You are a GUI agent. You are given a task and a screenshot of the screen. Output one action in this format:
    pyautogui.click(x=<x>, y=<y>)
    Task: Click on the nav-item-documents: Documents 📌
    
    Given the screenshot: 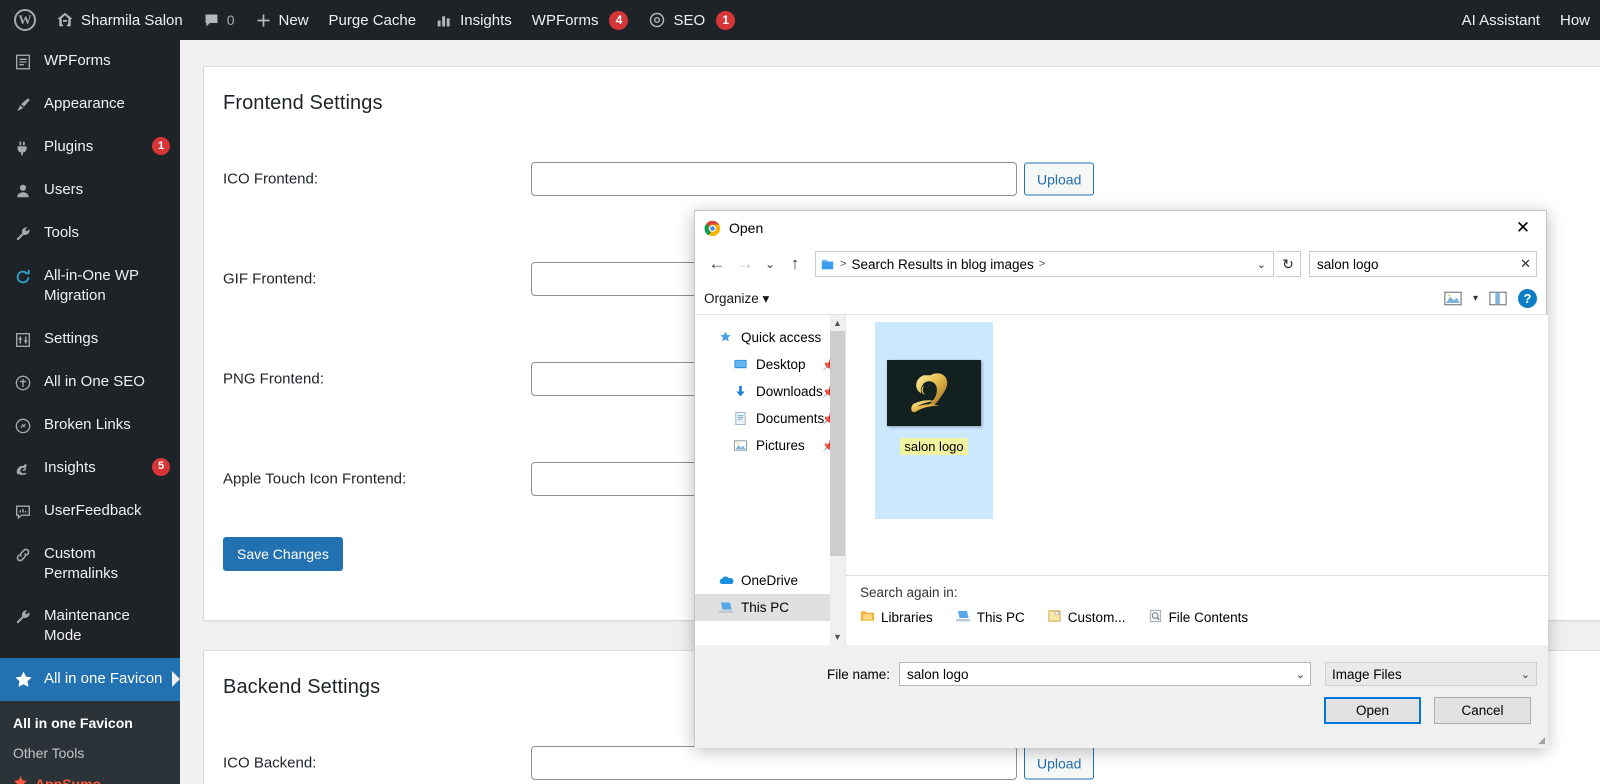 What is the action you would take?
    pyautogui.click(x=770, y=418)
    